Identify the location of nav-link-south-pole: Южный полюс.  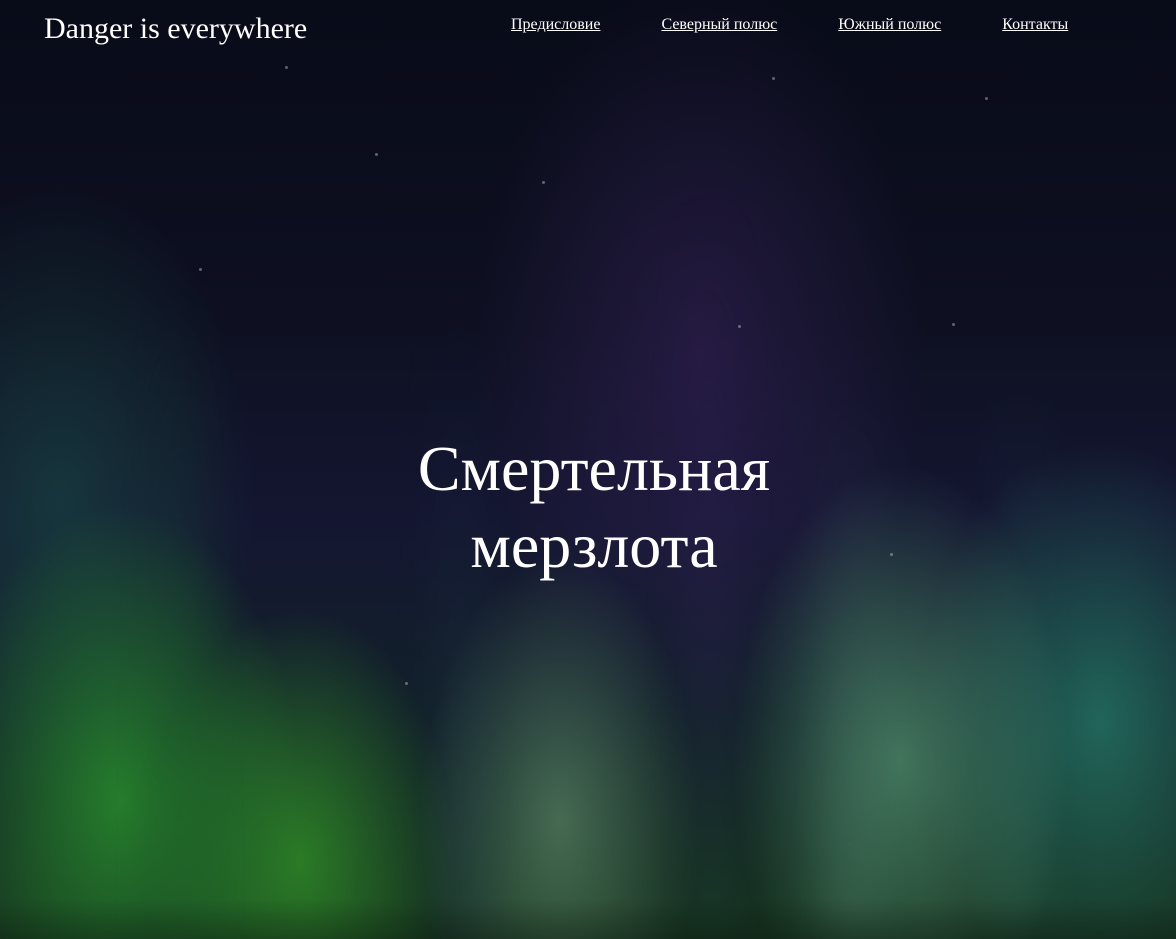
(889, 25).